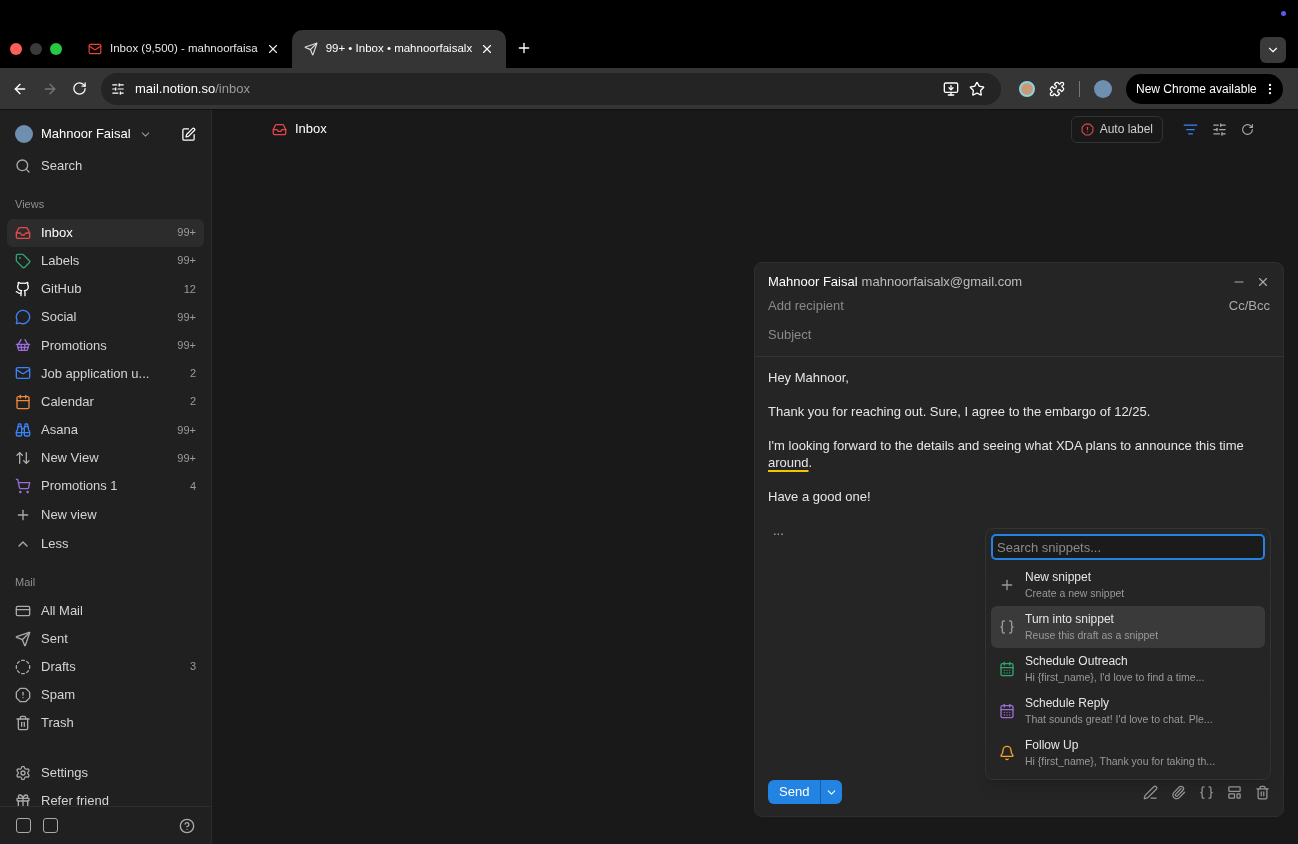 The height and width of the screenshot is (844, 1298). What do you see at coordinates (977, 88) in the screenshot?
I see `bookmark-star-icon` at bounding box center [977, 88].